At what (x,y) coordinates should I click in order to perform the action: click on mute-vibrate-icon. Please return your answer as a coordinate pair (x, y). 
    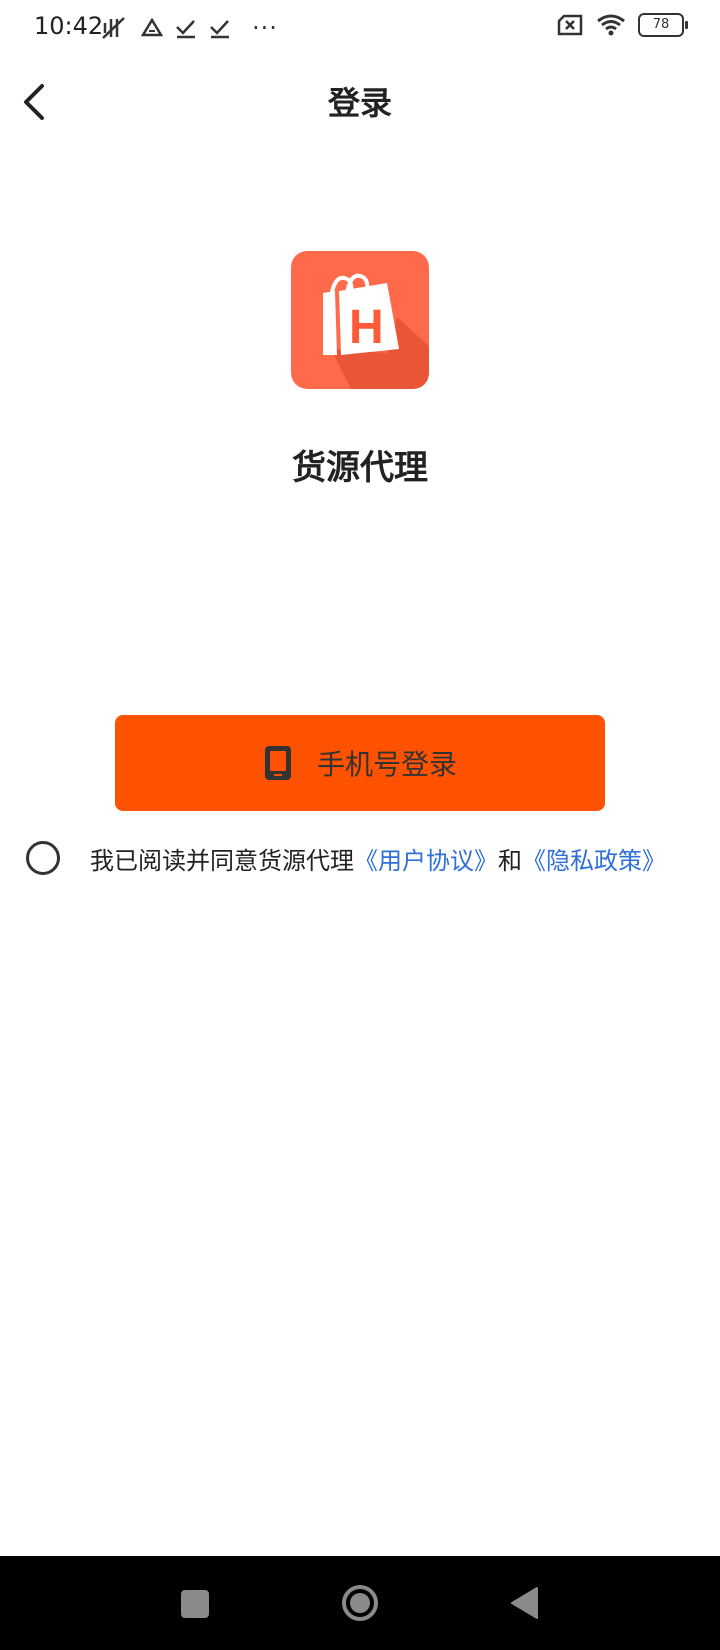
    Looking at the image, I should click on (113, 28).